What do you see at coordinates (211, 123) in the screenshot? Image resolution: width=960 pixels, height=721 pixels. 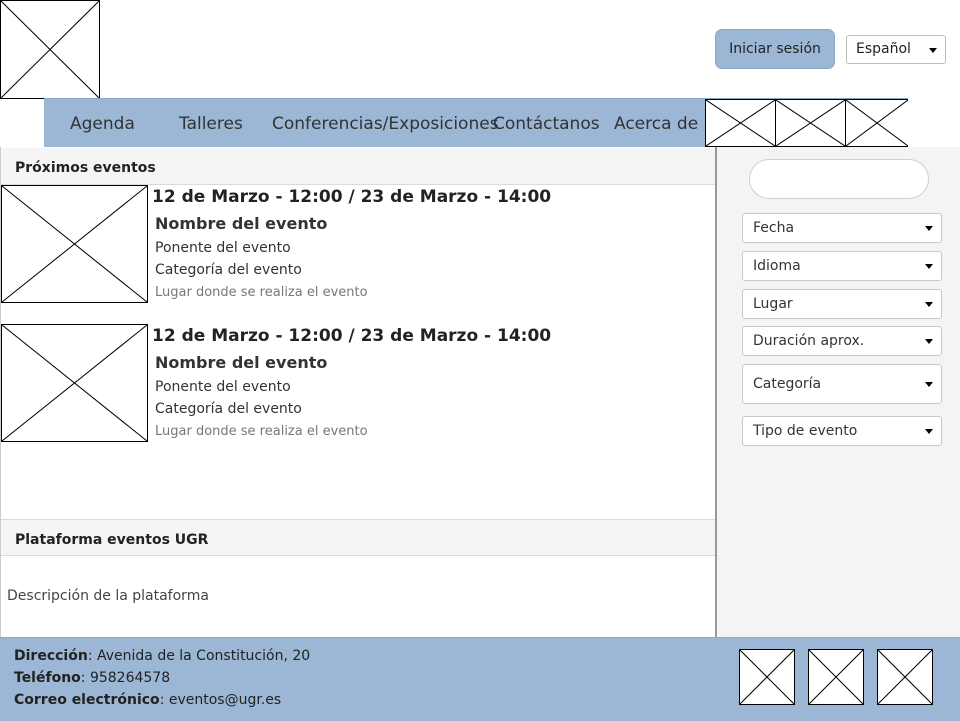 I see `nav-item-talleres: Talleres` at bounding box center [211, 123].